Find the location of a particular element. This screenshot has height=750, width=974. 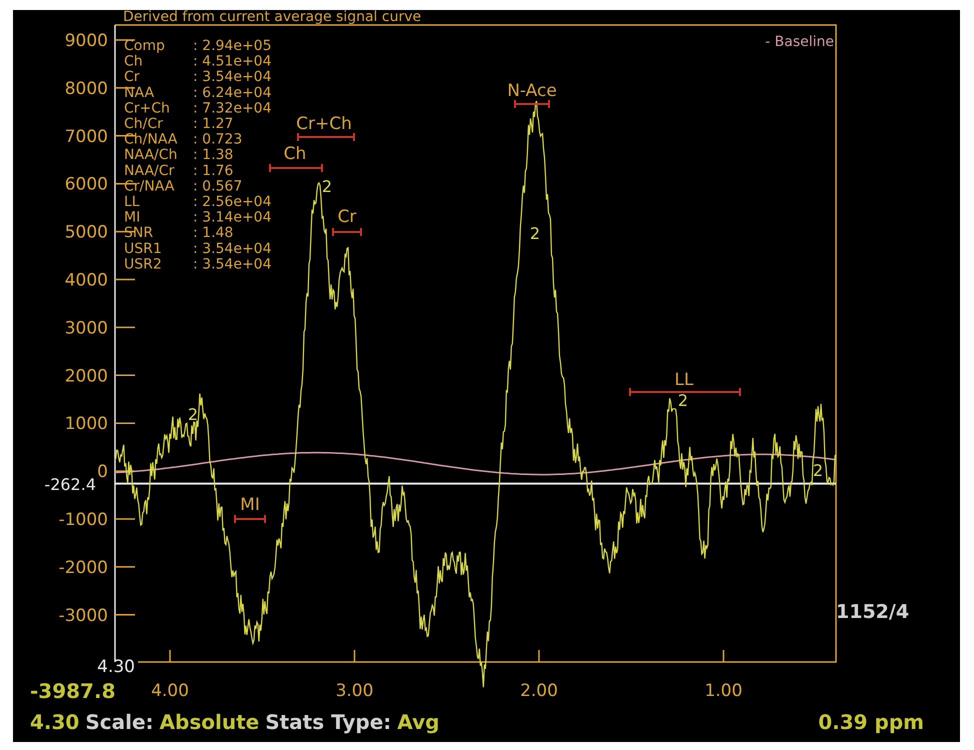

x-tick-label: 2.00 is located at coordinates (539, 691).